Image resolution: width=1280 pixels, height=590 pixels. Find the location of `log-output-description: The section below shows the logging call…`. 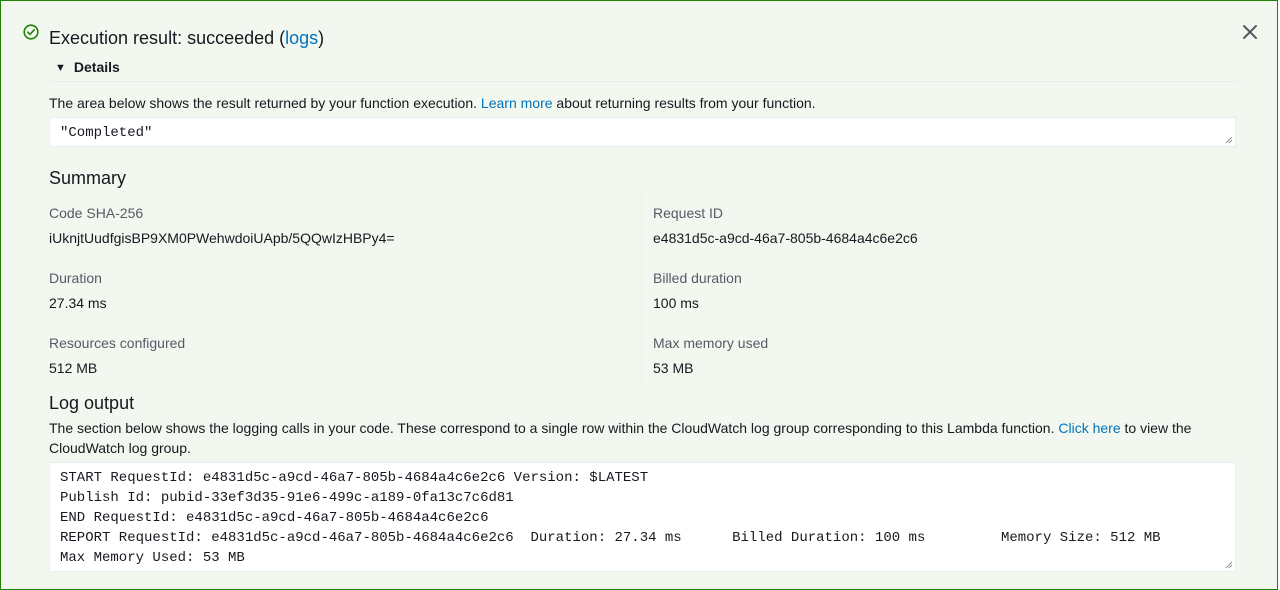

log-output-description: The section below shows the logging call… is located at coordinates (643, 438).